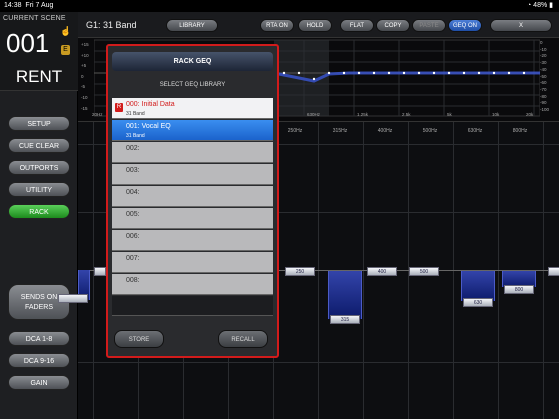  I want to click on scene-number: 001, so click(28, 43).